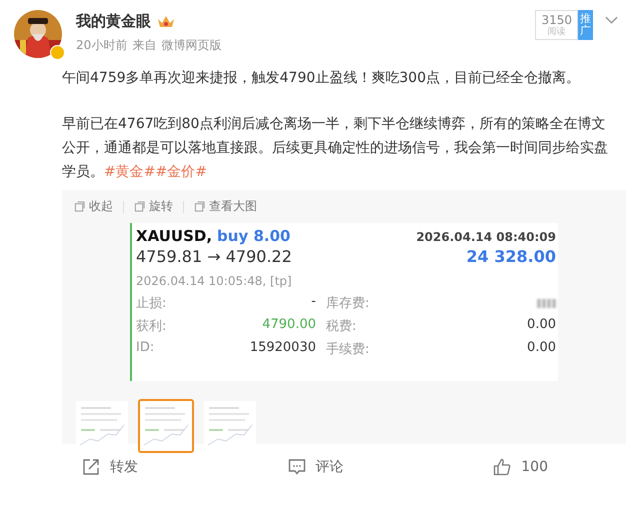 The image size is (626, 514). I want to click on share-icon, so click(91, 467).